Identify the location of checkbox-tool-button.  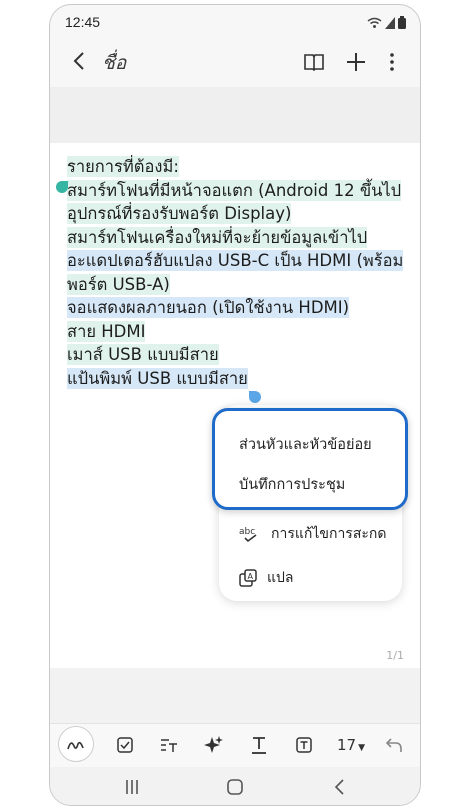
(125, 745).